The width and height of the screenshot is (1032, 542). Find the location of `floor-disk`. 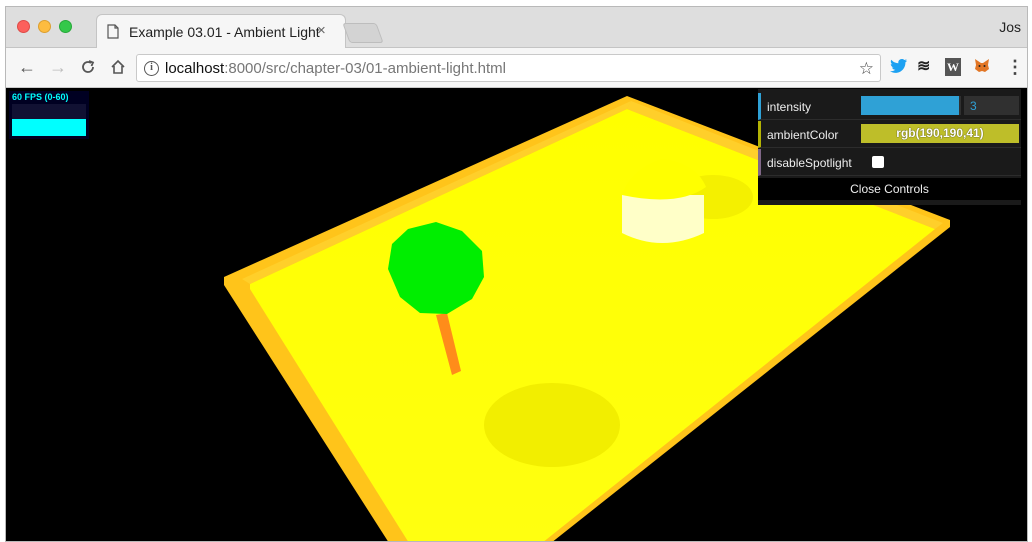

floor-disk is located at coordinates (552, 425).